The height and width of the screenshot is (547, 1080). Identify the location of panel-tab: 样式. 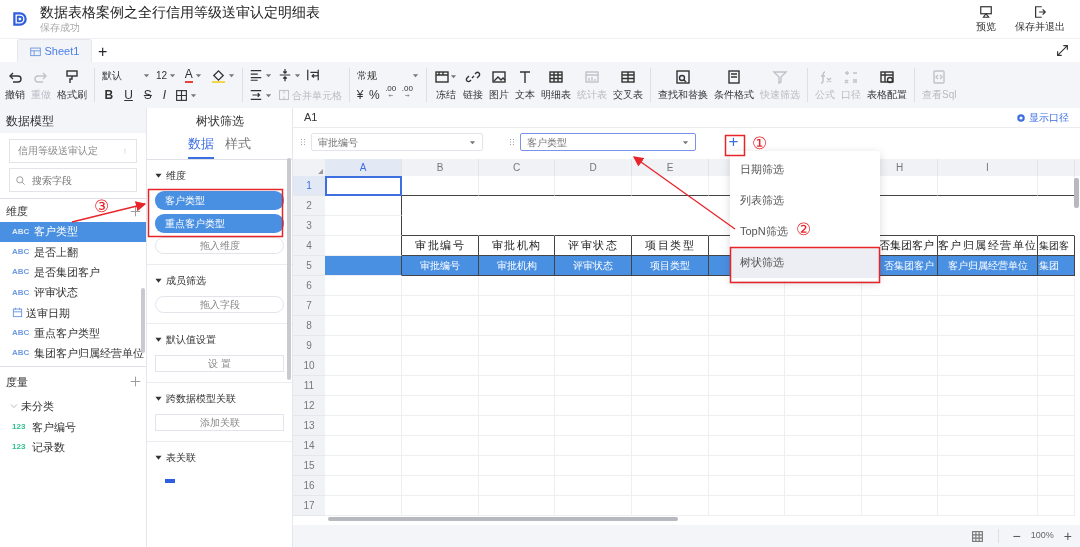
(238, 146).